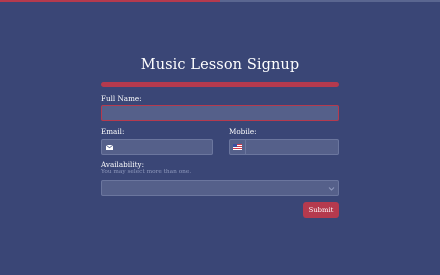 The height and width of the screenshot is (275, 440). I want to click on submit-button: Submit, so click(321, 210).